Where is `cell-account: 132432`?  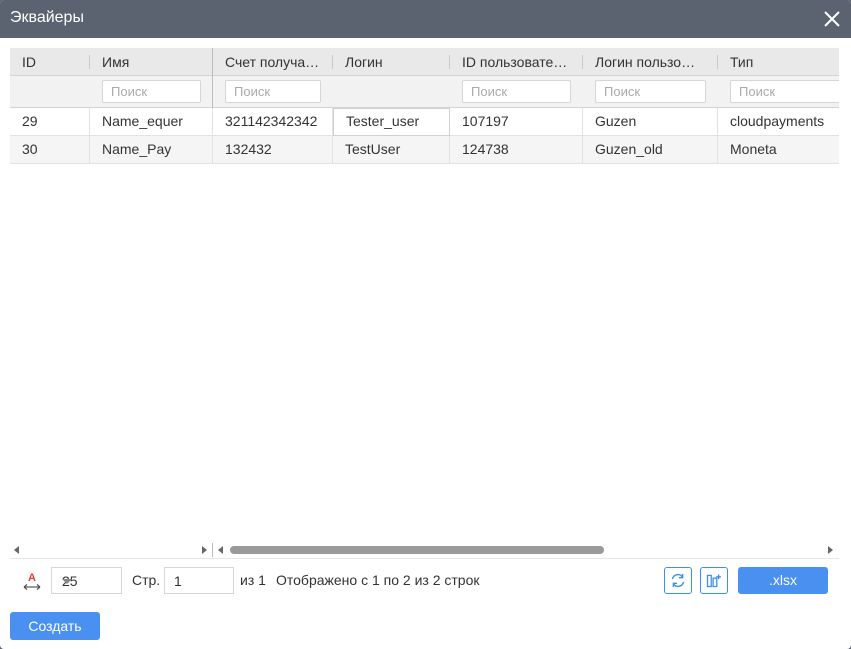 cell-account: 132432 is located at coordinates (273, 150).